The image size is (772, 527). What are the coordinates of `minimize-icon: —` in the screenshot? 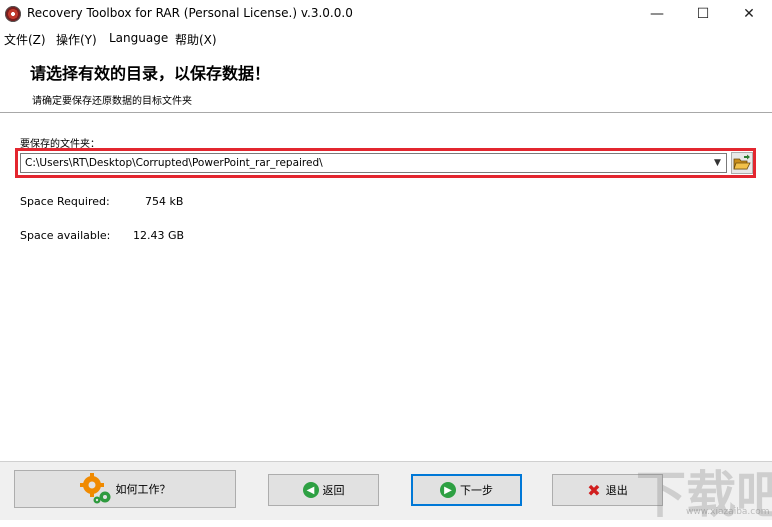 It's located at (657, 14).